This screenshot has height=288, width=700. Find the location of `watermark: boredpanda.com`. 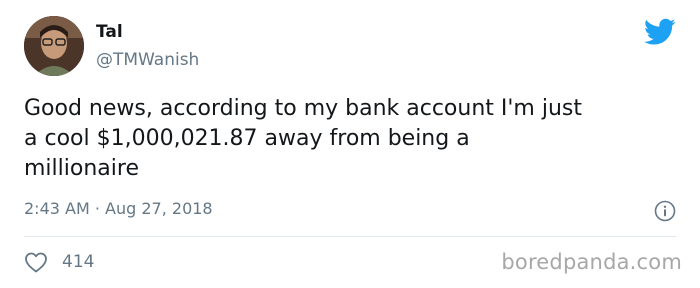

watermark: boredpanda.com is located at coordinates (591, 262).